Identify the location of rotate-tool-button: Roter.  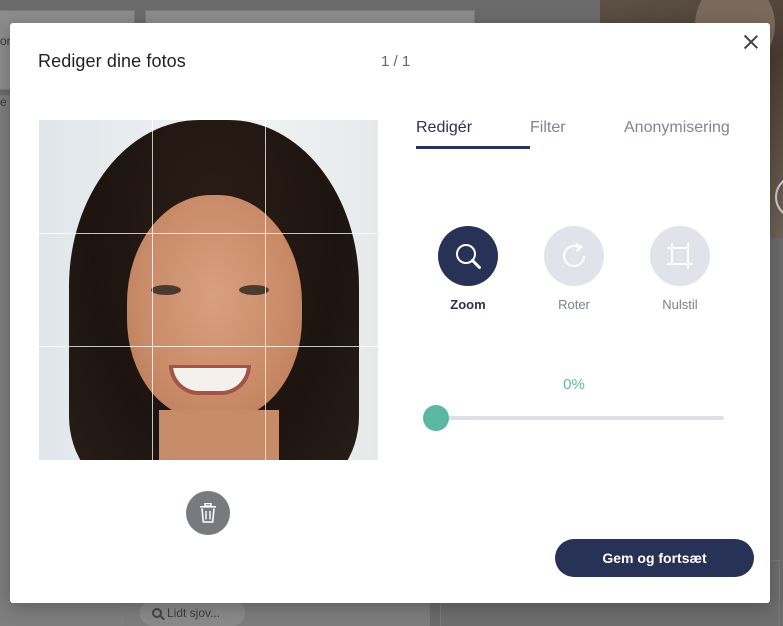
(574, 269).